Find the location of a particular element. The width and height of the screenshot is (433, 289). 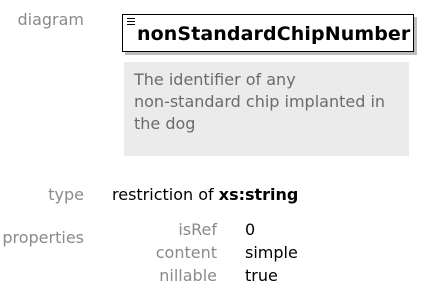

property-row: nillable true is located at coordinates (216, 276).